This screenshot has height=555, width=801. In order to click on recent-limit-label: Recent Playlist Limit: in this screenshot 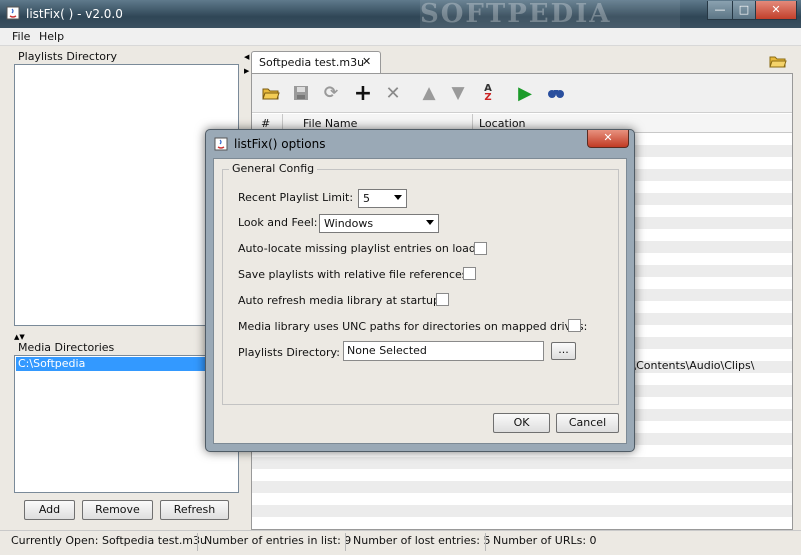, I will do `click(296, 197)`.